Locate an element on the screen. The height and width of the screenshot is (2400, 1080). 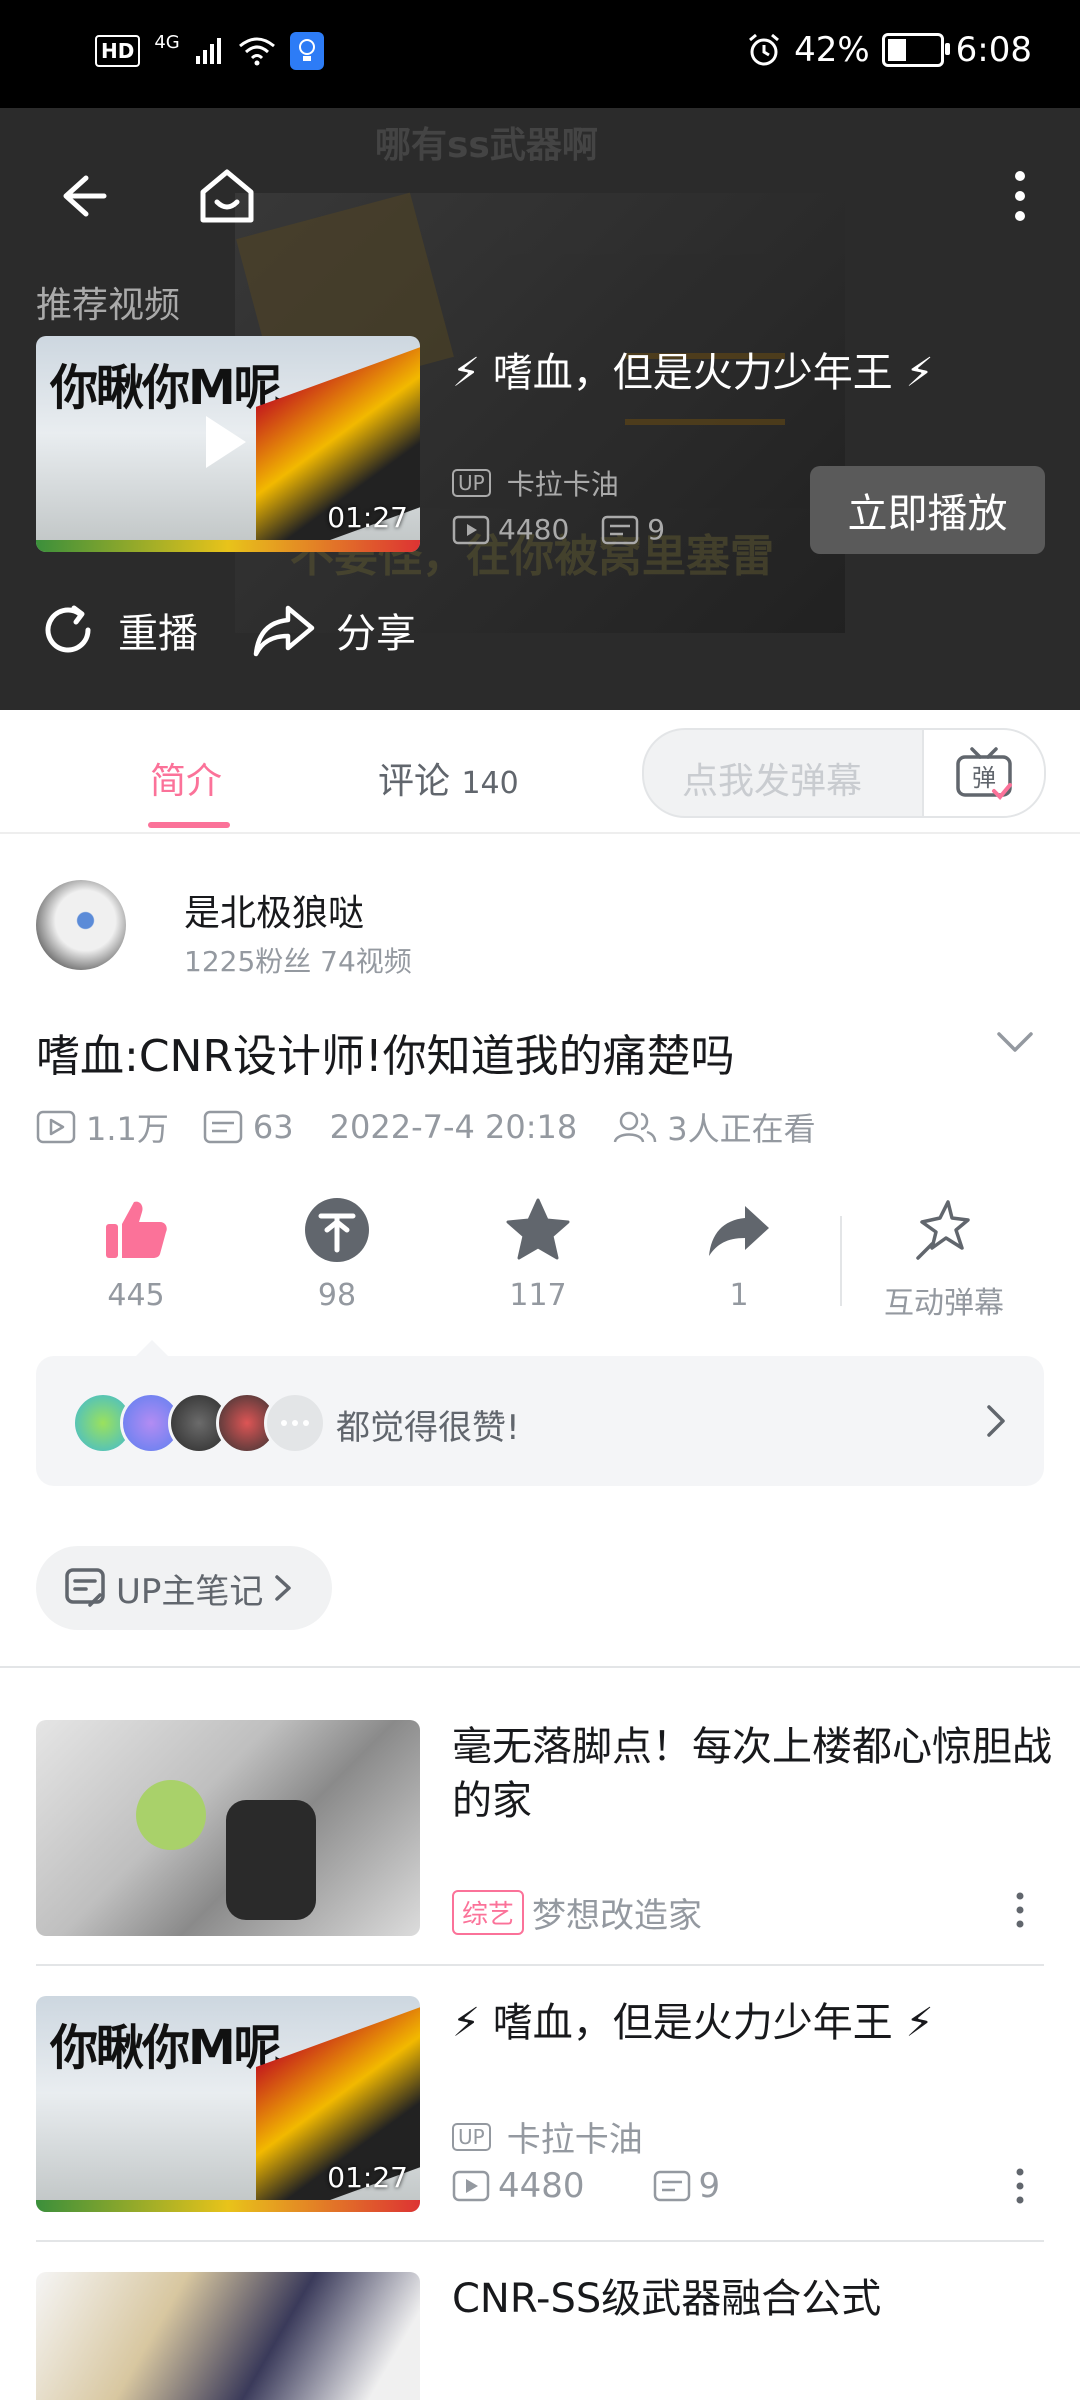
danmaku-toggle-button: 弹 is located at coordinates (983, 773).